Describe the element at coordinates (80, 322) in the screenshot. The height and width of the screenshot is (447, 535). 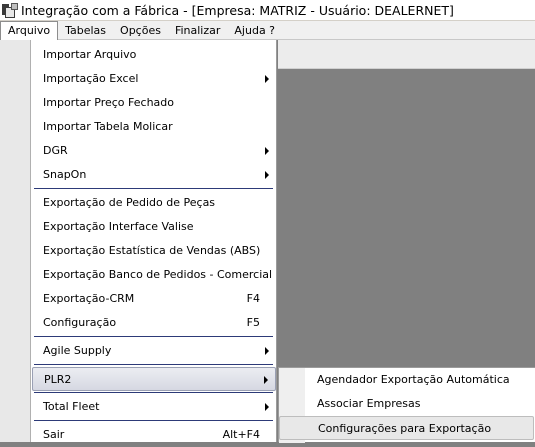
I see `menu-item-label: Configuração` at that location.